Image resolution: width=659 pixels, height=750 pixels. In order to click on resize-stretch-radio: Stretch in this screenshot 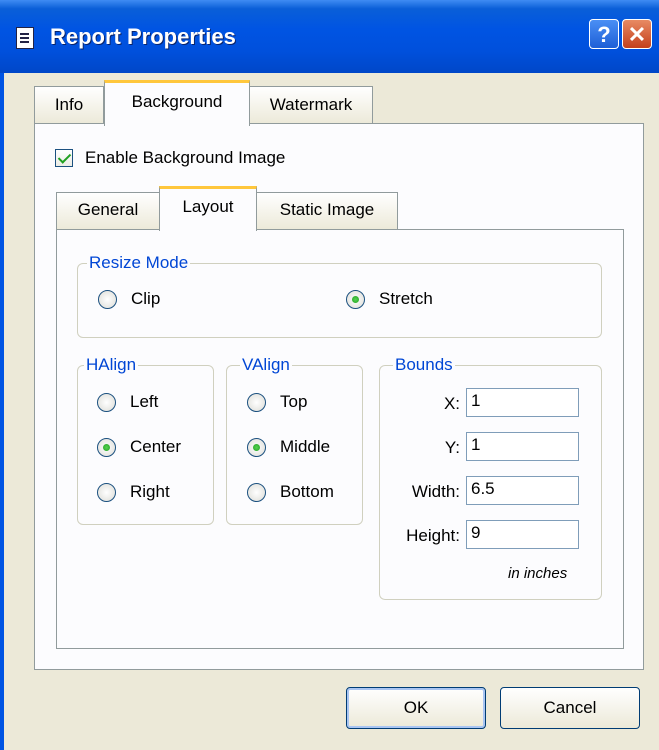, I will do `click(389, 299)`.